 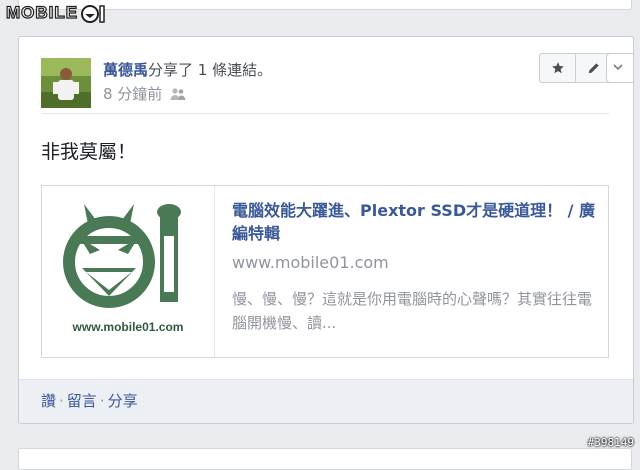 I want to click on post-message: 非我莫屬！, so click(x=89, y=152).